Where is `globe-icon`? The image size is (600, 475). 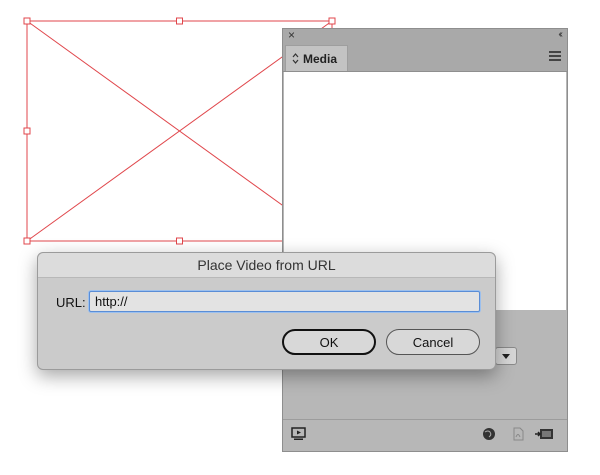 globe-icon is located at coordinates (490, 434).